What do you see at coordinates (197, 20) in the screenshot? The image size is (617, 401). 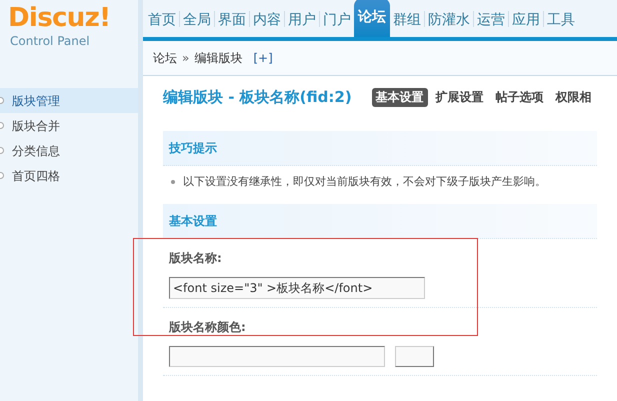 I see `nav-tab: 全局` at bounding box center [197, 20].